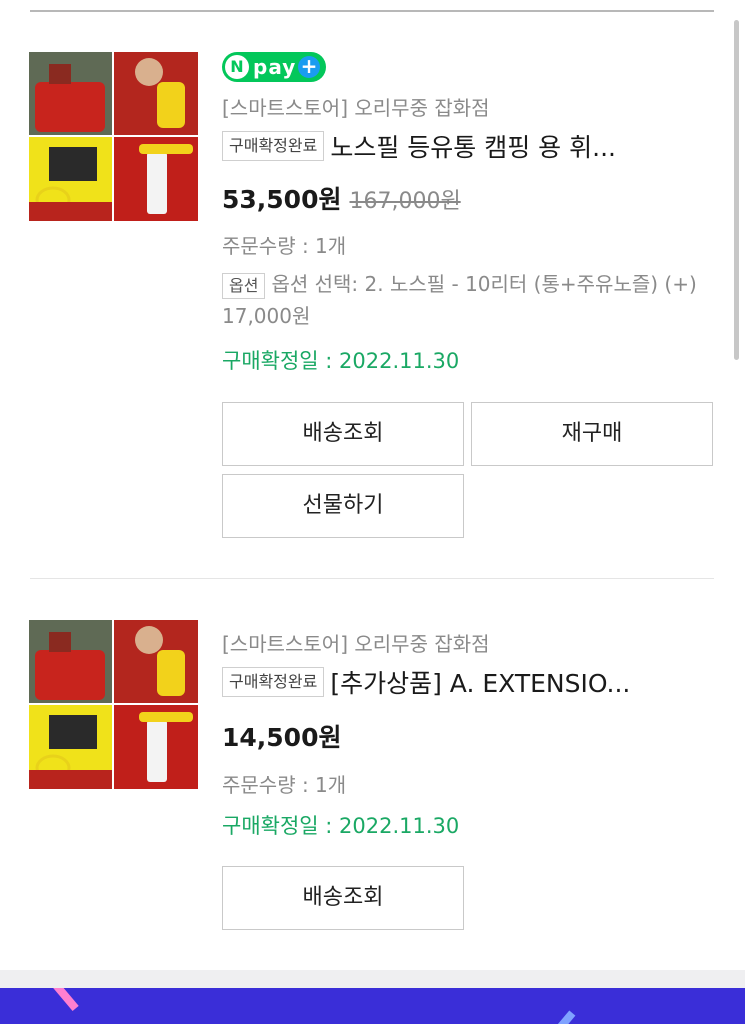  I want to click on npay-n-icon: N, so click(237, 67).